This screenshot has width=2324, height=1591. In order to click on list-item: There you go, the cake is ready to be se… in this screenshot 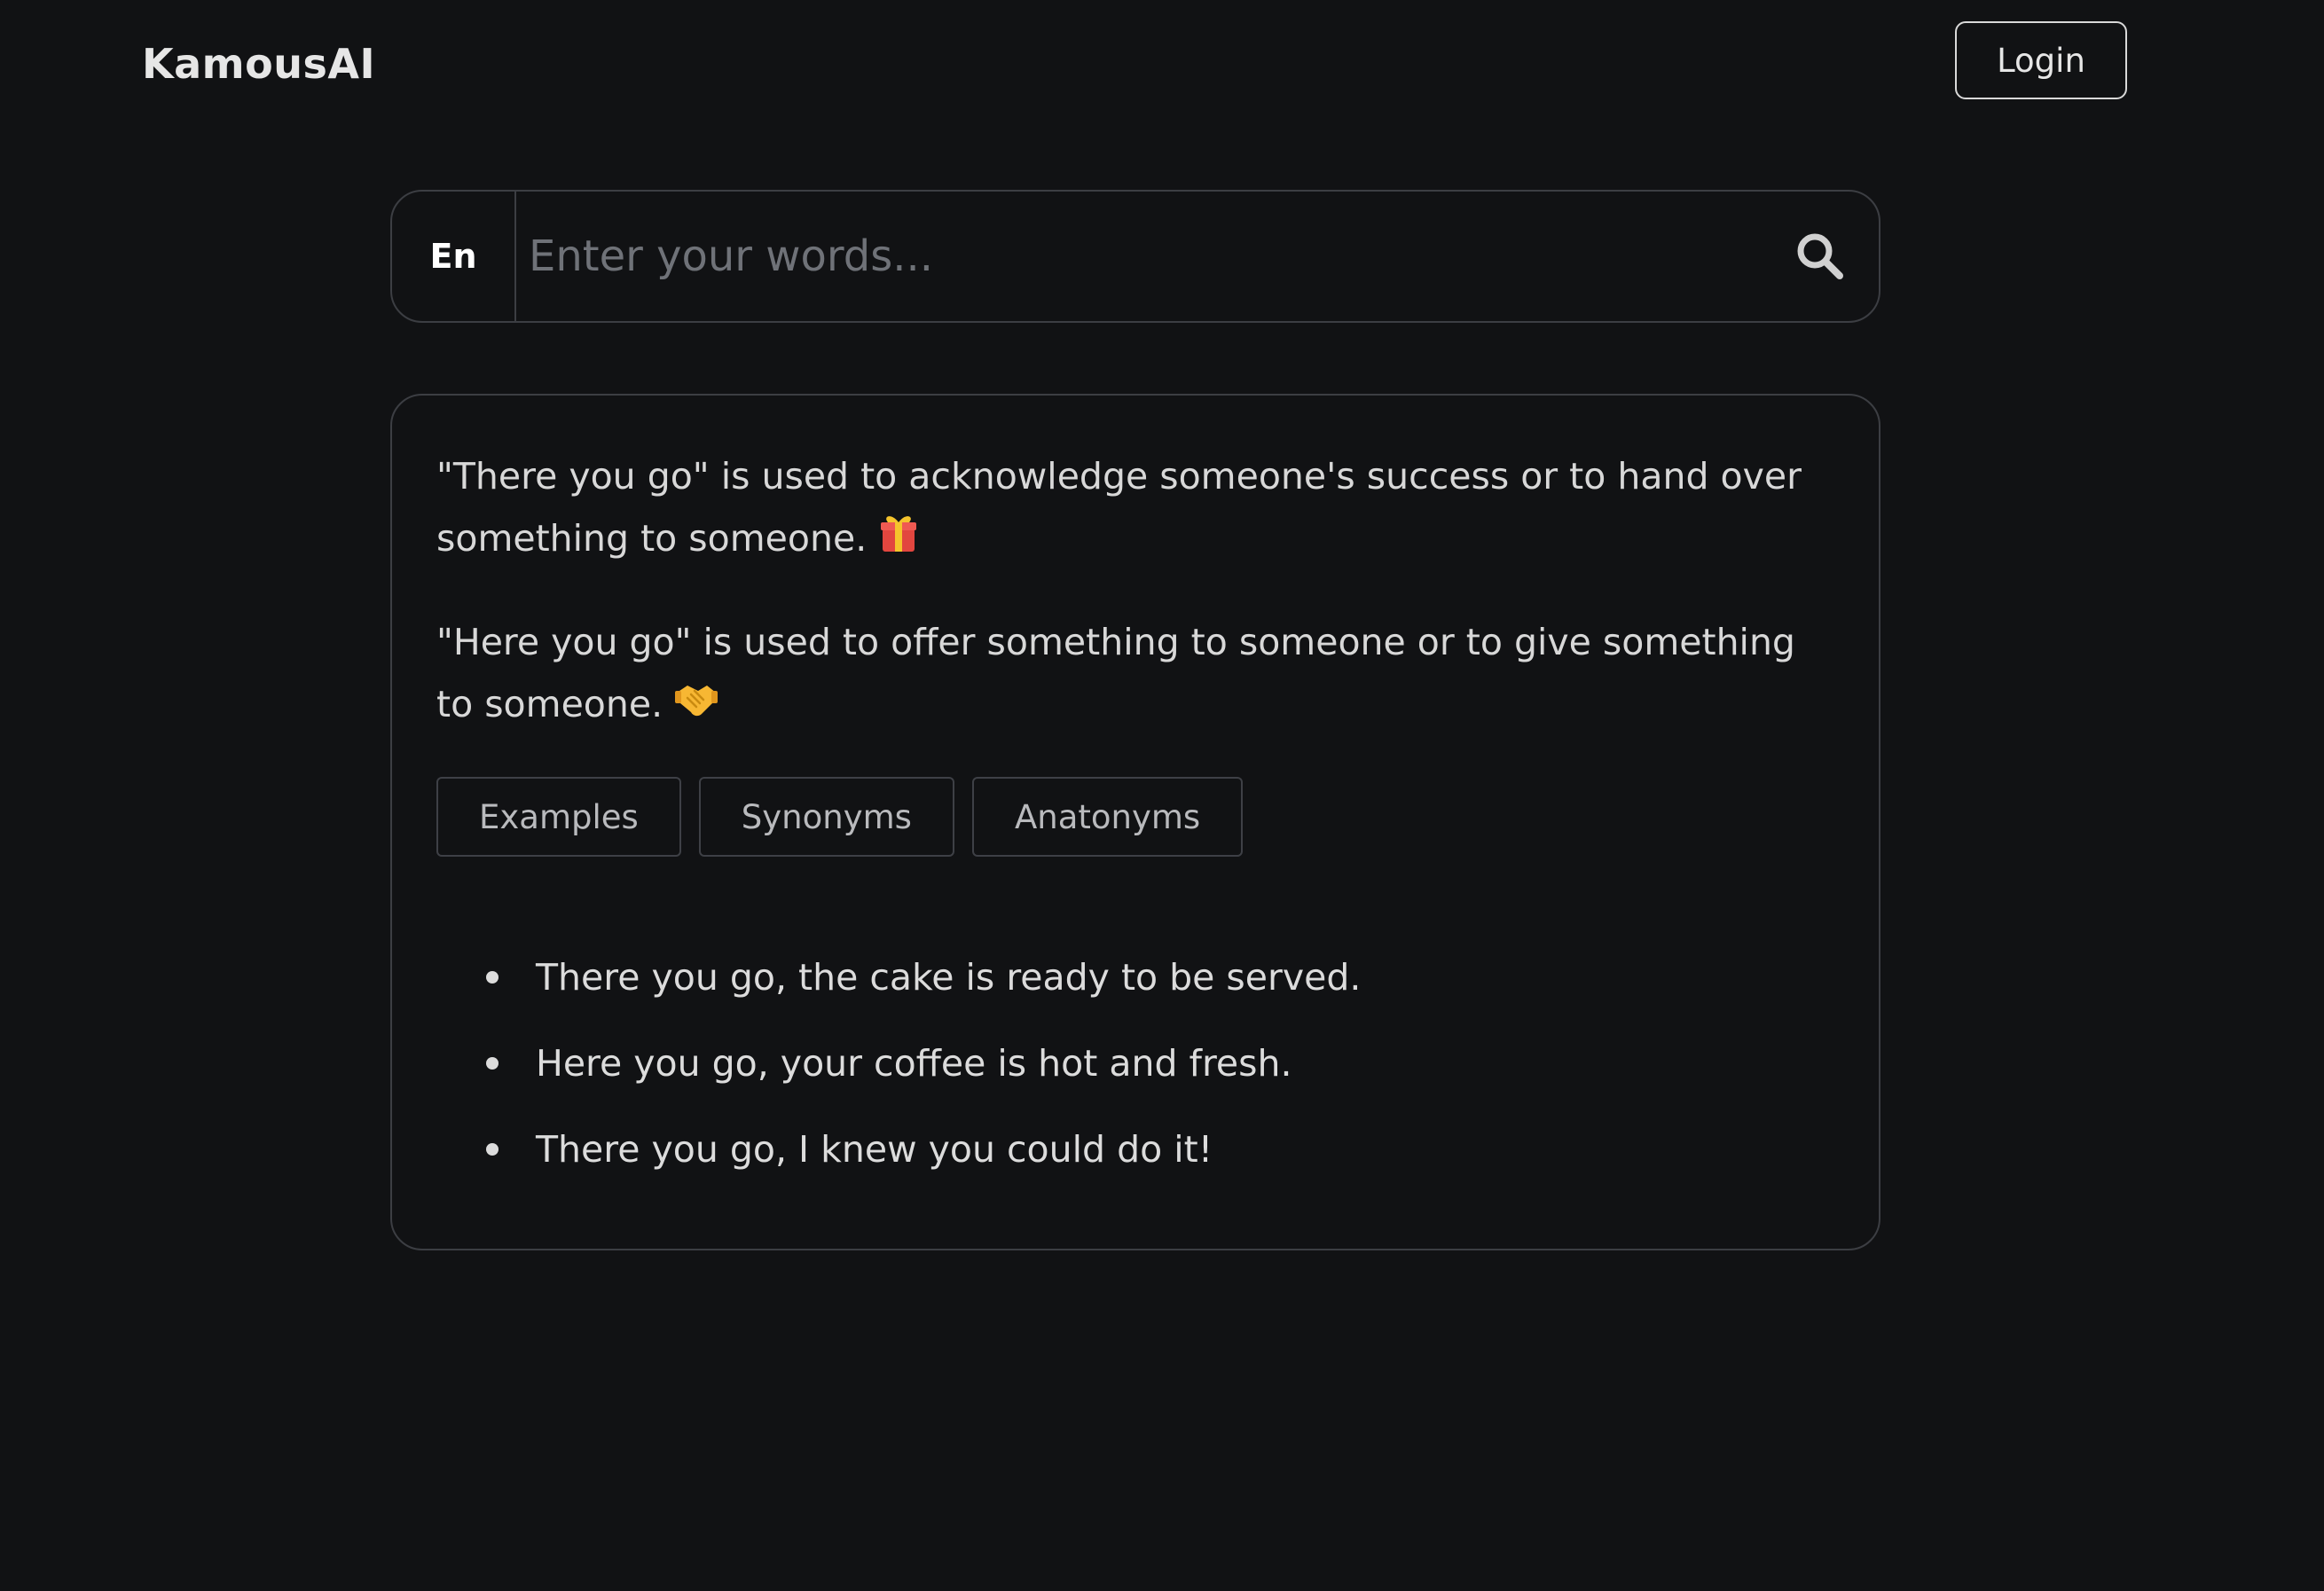, I will do `click(1160, 977)`.